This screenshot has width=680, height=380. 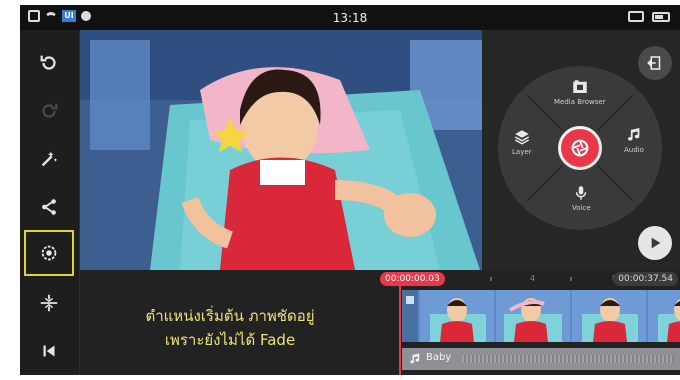 I want to click on clip-handle-icon, so click(x=410, y=300).